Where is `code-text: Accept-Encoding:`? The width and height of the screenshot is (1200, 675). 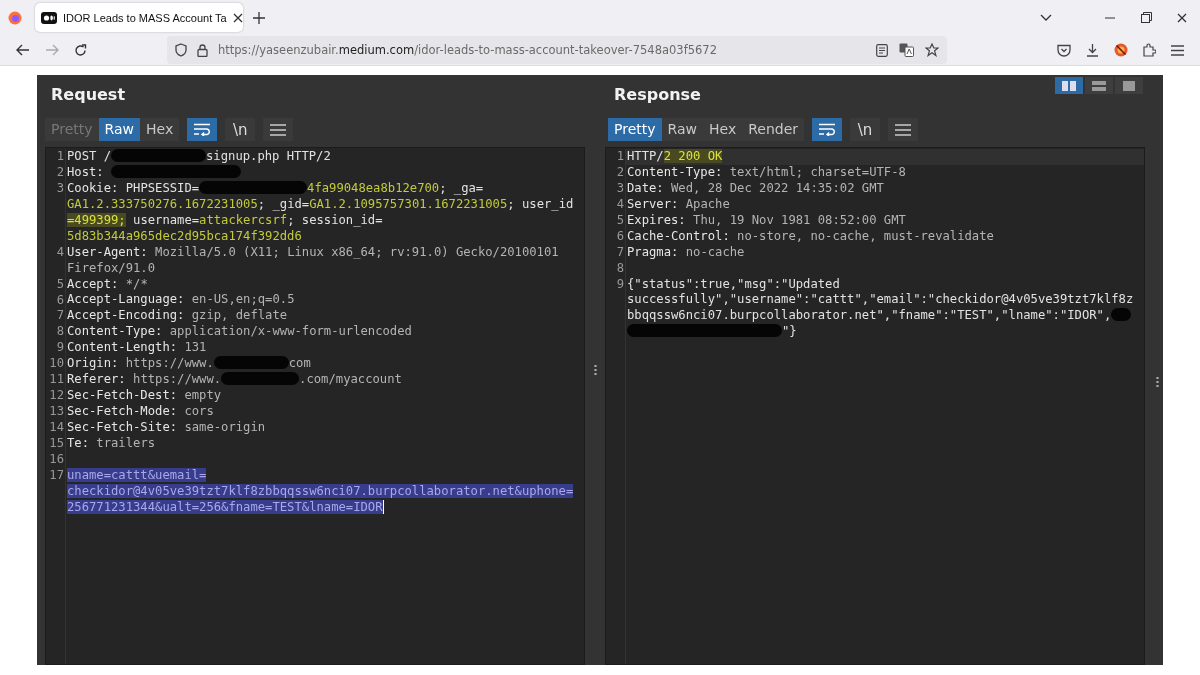
code-text: Accept-Encoding: is located at coordinates (126, 315).